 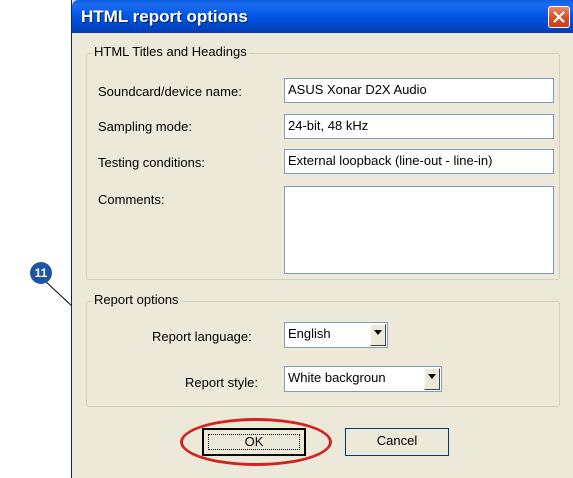 What do you see at coordinates (145, 126) in the screenshot?
I see `sampling-mode-label: Sampling mode:` at bounding box center [145, 126].